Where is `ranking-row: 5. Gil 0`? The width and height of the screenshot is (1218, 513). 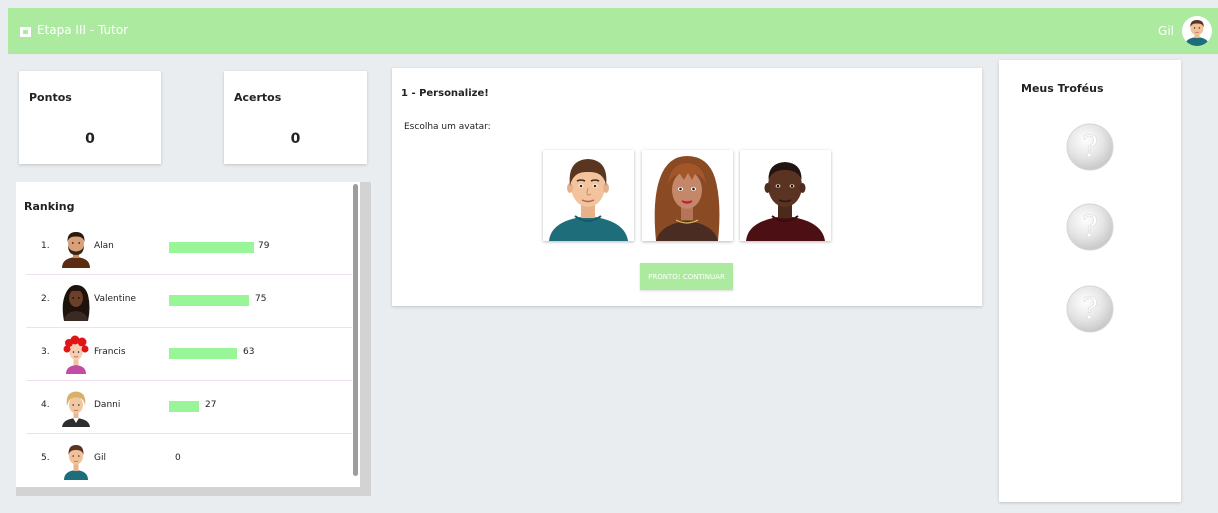
ranking-row: 5. Gil 0 is located at coordinates (189, 460).